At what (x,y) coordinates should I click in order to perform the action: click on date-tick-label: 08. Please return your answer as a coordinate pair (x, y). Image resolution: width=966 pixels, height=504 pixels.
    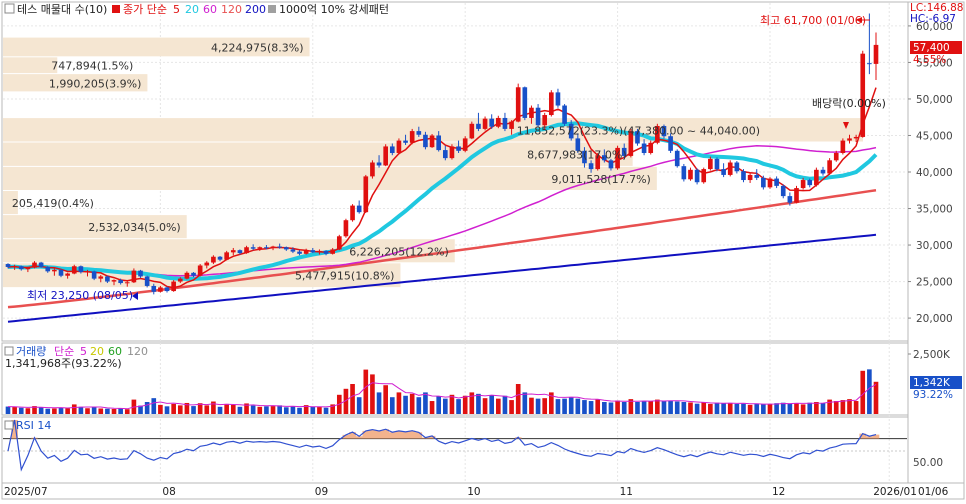
    Looking at the image, I should click on (168, 492).